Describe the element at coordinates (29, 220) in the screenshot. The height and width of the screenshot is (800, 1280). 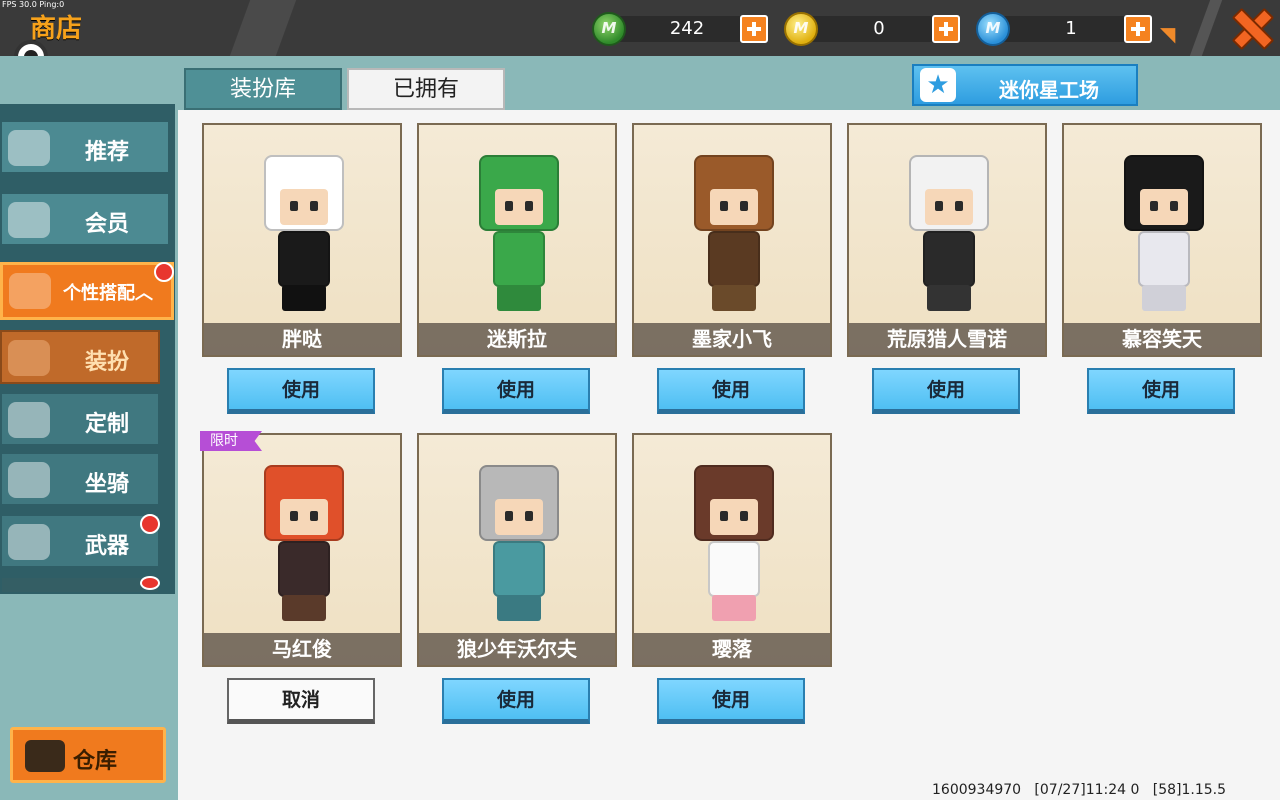
I see `vip-icon` at that location.